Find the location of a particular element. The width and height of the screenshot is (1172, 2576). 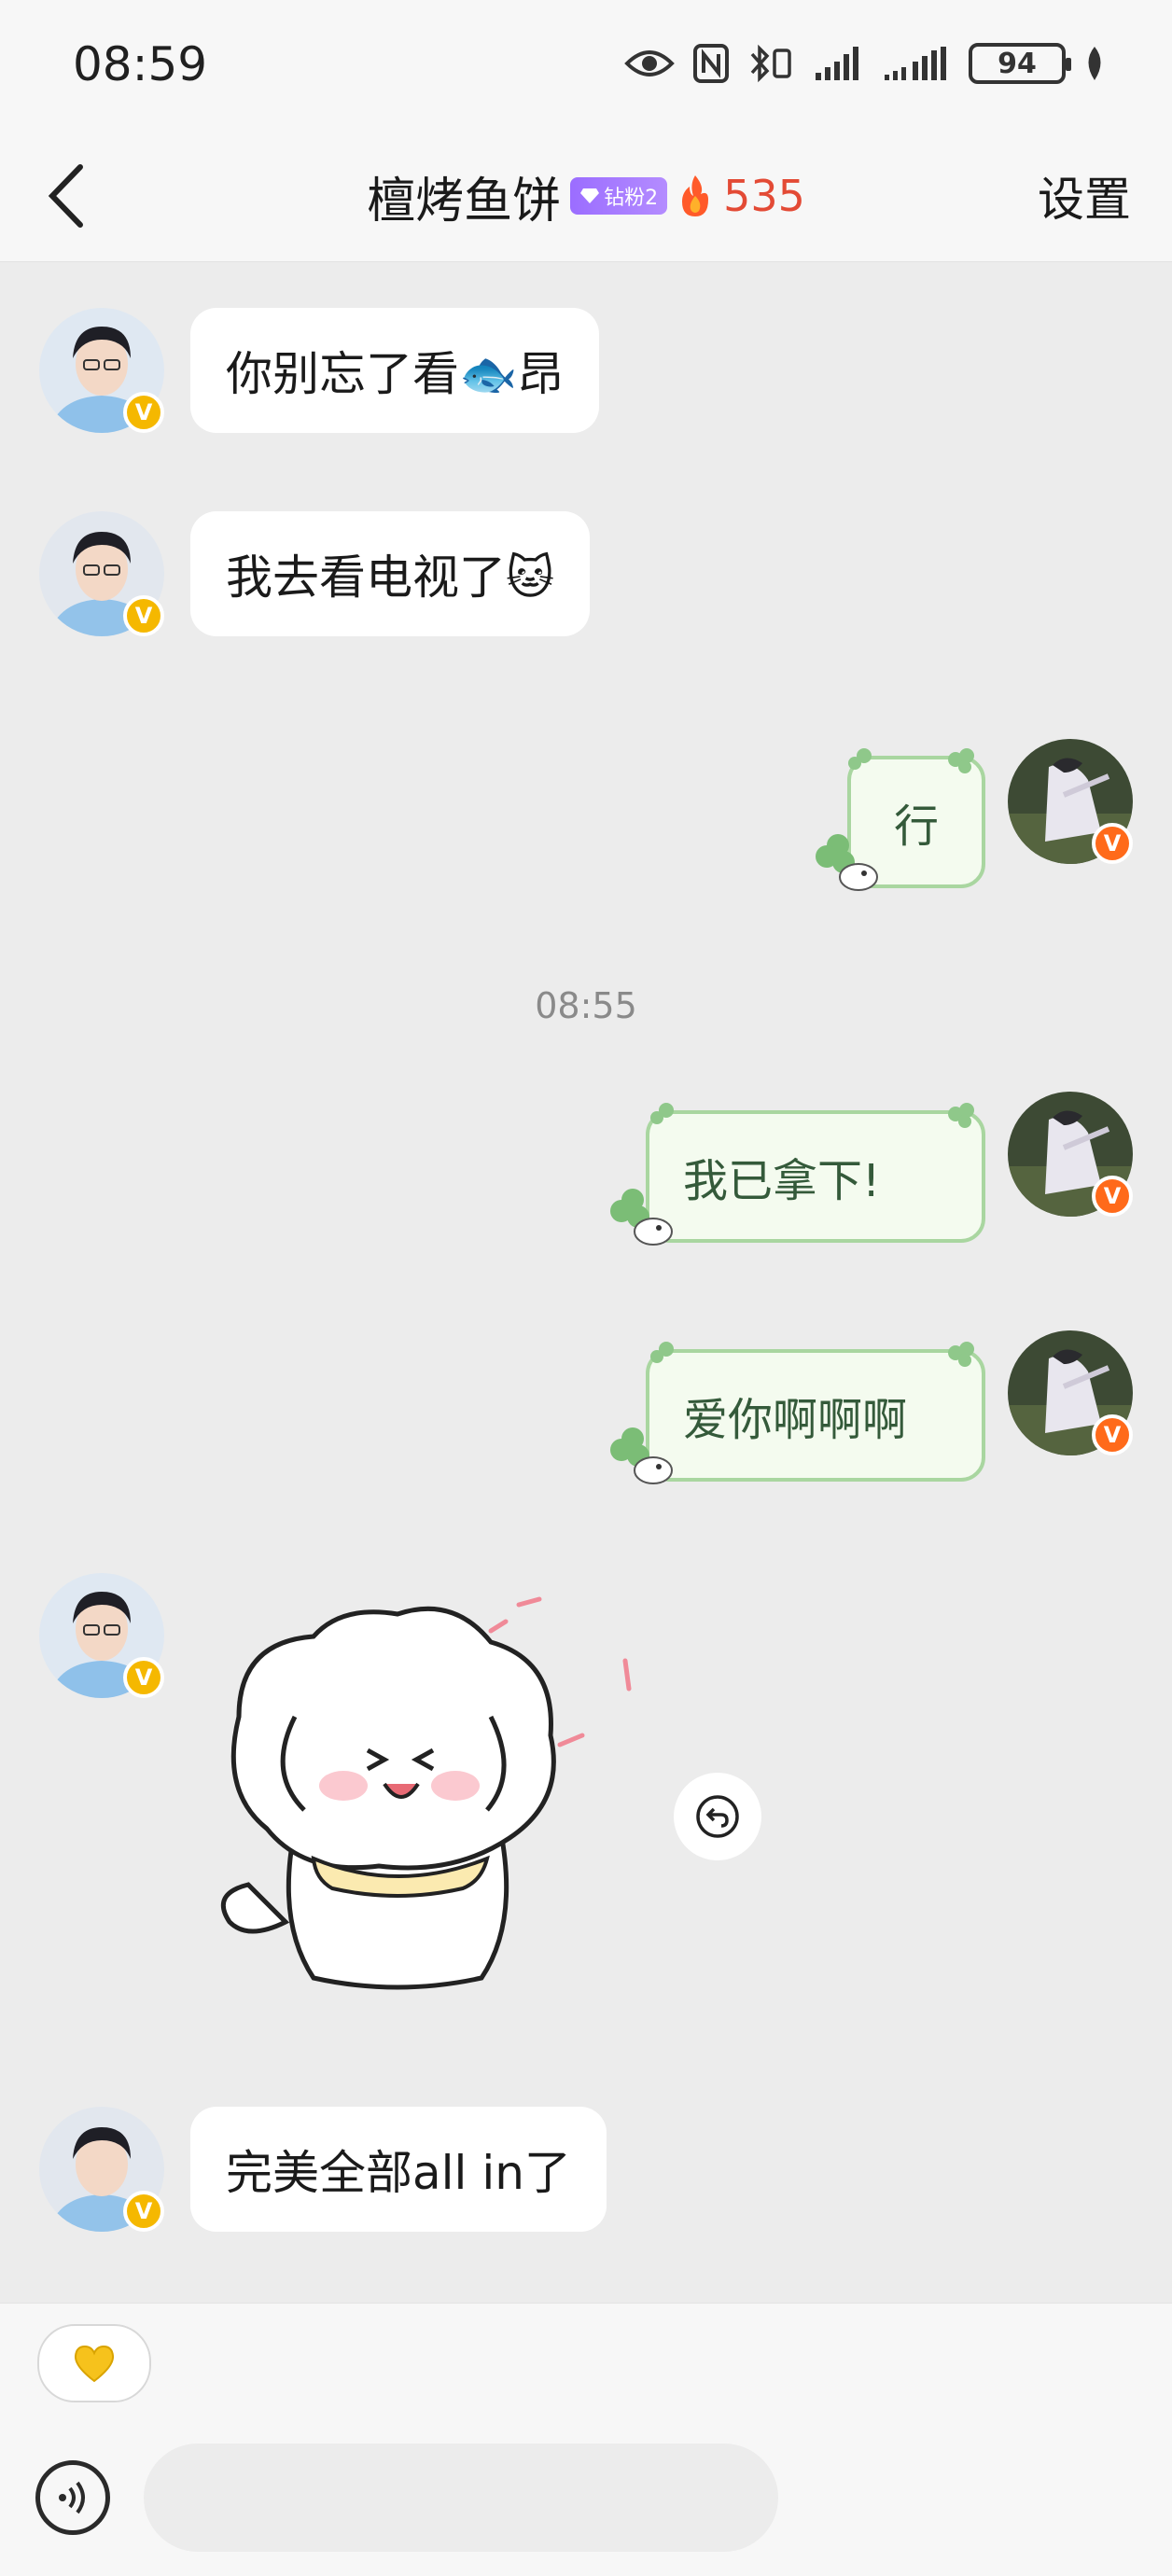

chat-title: 檀烤鱼饼 is located at coordinates (464, 201).